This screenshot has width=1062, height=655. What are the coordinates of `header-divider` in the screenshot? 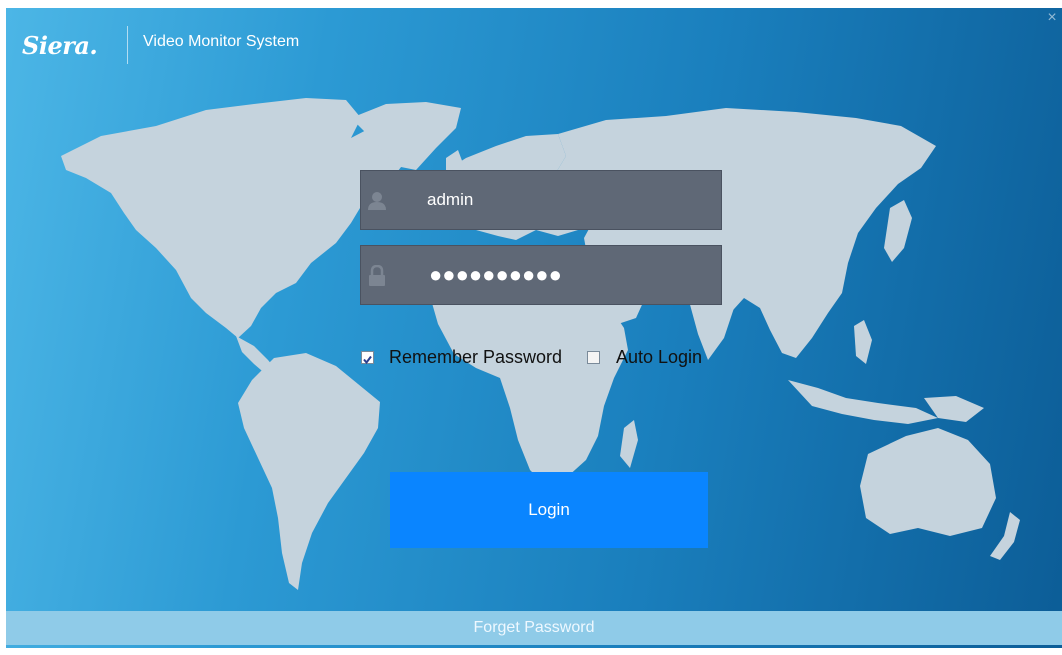 It's located at (127, 45).